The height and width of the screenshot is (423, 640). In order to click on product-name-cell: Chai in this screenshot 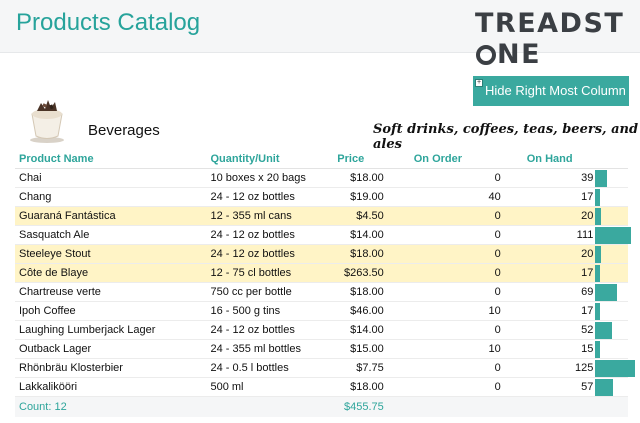, I will do `click(113, 178)`.